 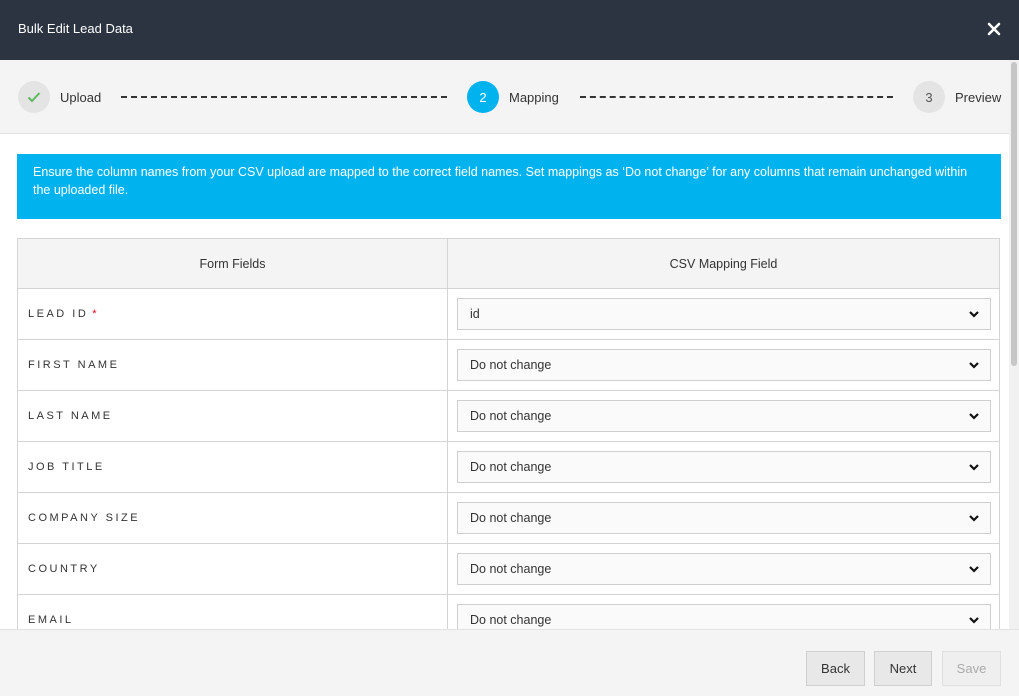 What do you see at coordinates (724, 314) in the screenshot?
I see `mapping-select: id` at bounding box center [724, 314].